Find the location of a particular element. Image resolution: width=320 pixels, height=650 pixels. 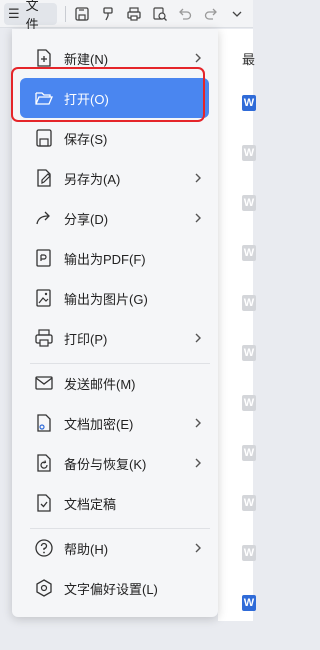

menu-item-export-image: 输出为图片(G) is located at coordinates (114, 298).